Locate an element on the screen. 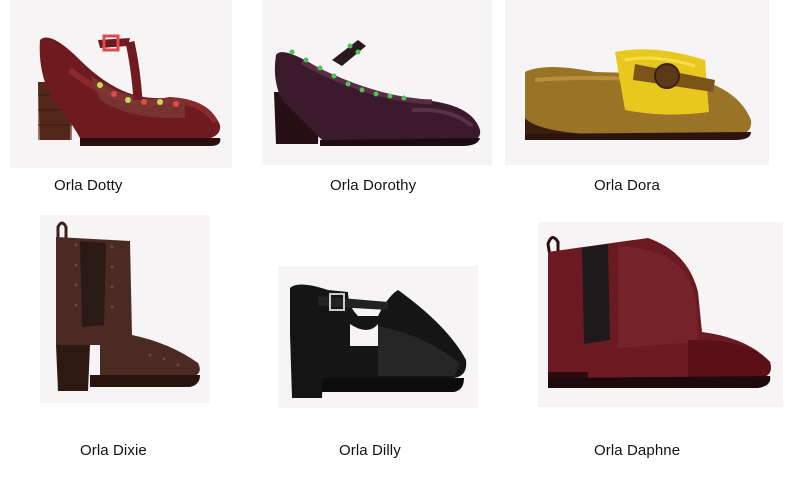 The image size is (789, 495). product-name: Orla Dora is located at coordinates (627, 185).